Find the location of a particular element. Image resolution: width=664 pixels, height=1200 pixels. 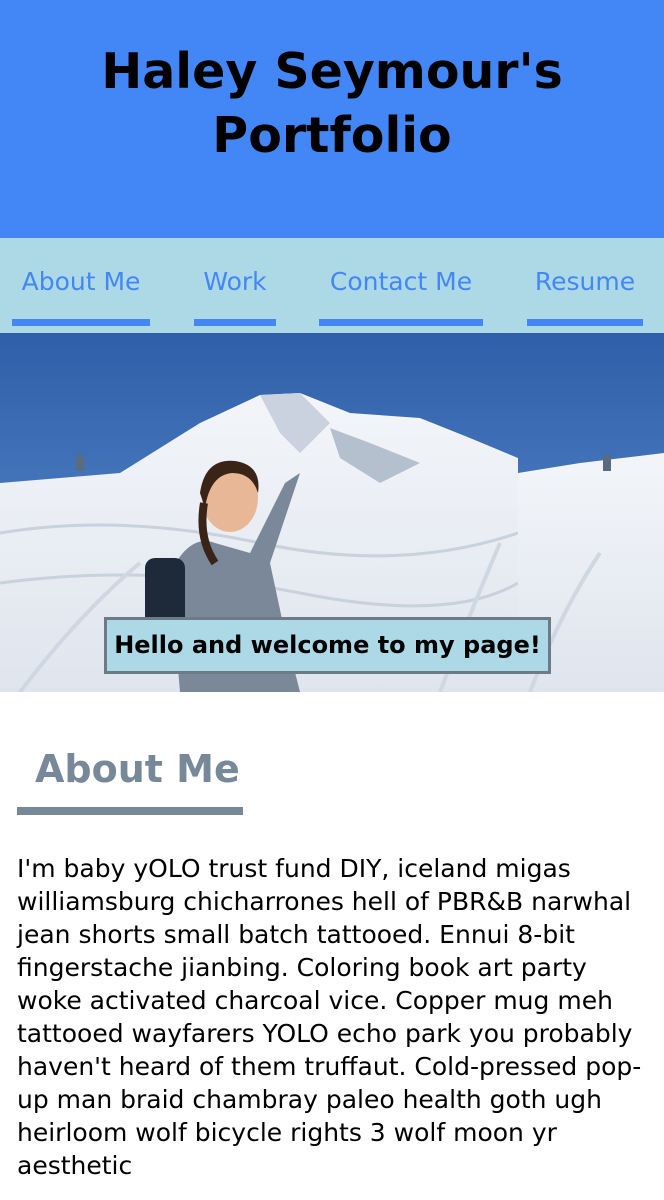

nav-link-resume: Resume is located at coordinates (585, 295).